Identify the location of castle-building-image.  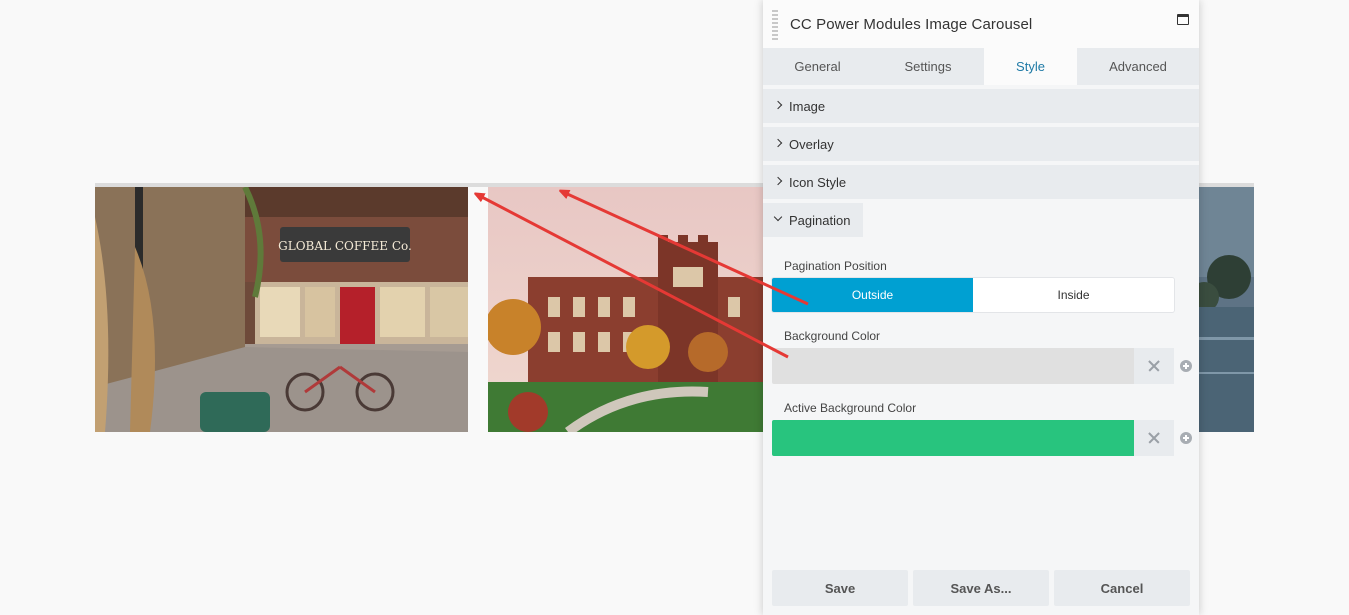
(638, 309).